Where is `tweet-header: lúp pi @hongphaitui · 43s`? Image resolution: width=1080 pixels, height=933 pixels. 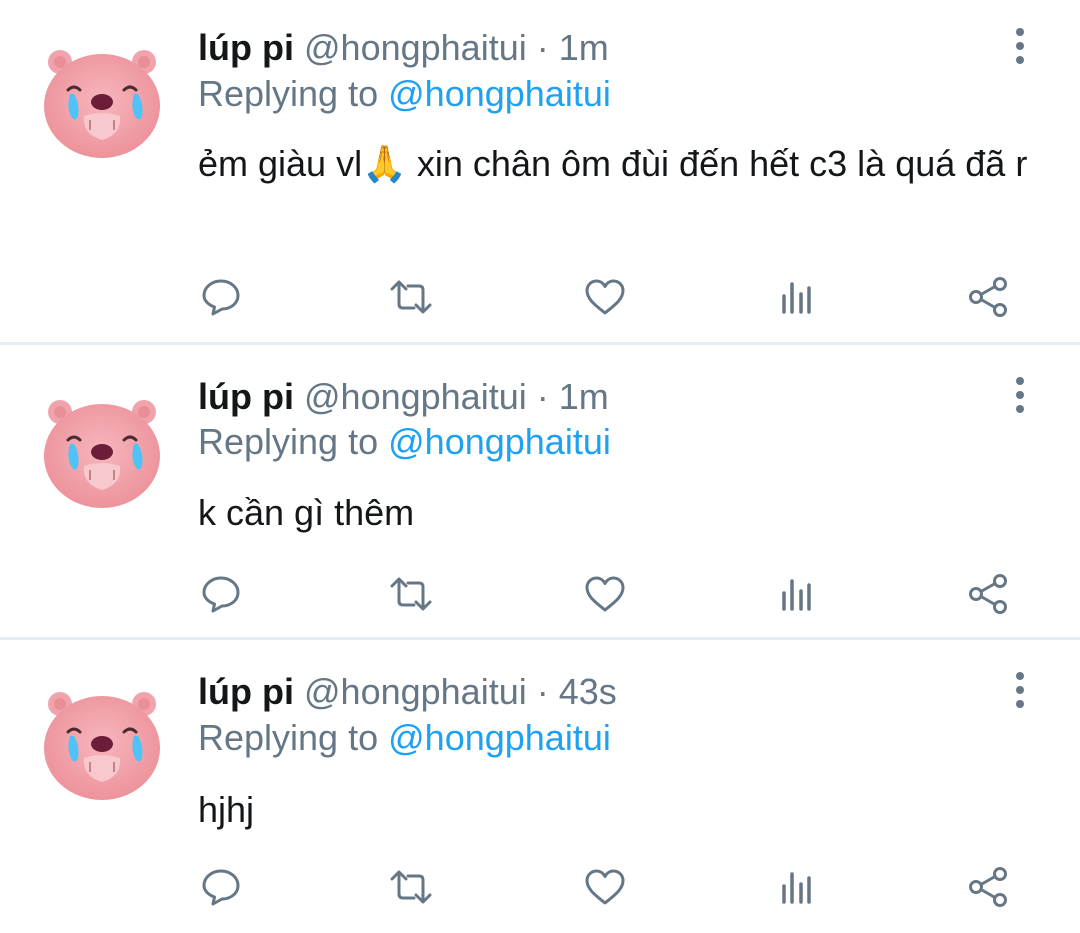 tweet-header: lúp pi @hongphaitui · 43s is located at coordinates (407, 692).